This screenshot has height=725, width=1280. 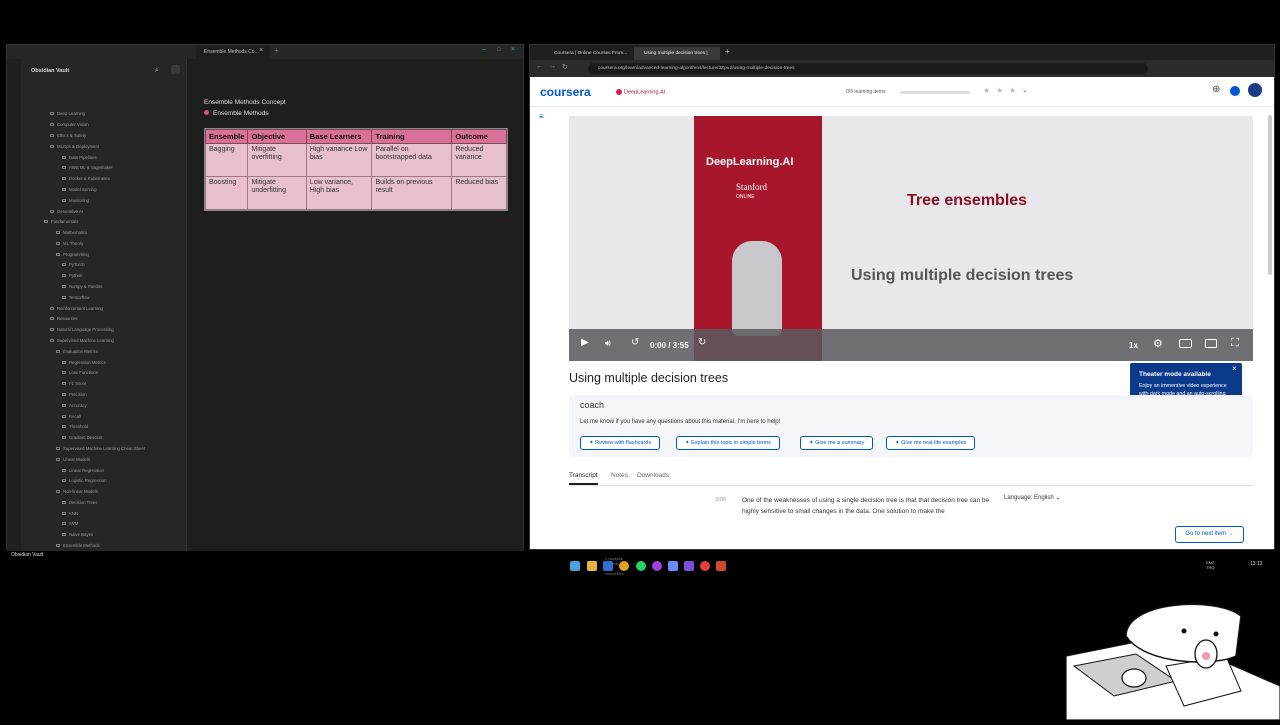 What do you see at coordinates (64, 318) in the screenshot?
I see `tree-item: Resources` at bounding box center [64, 318].